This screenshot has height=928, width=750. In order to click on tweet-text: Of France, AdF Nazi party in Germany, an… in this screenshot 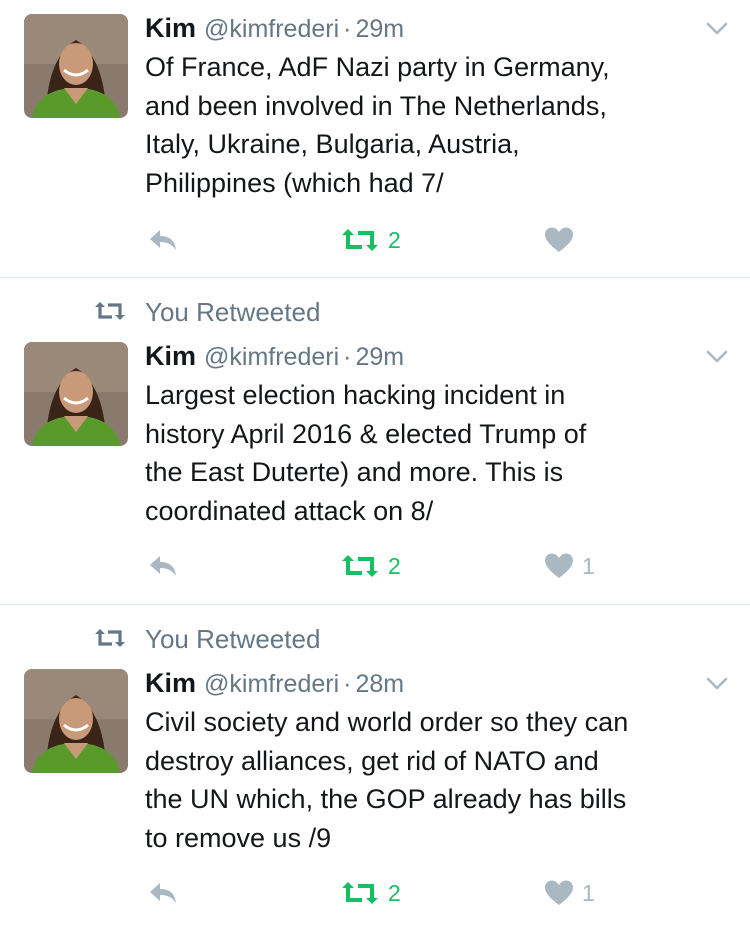, I will do `click(377, 125)`.